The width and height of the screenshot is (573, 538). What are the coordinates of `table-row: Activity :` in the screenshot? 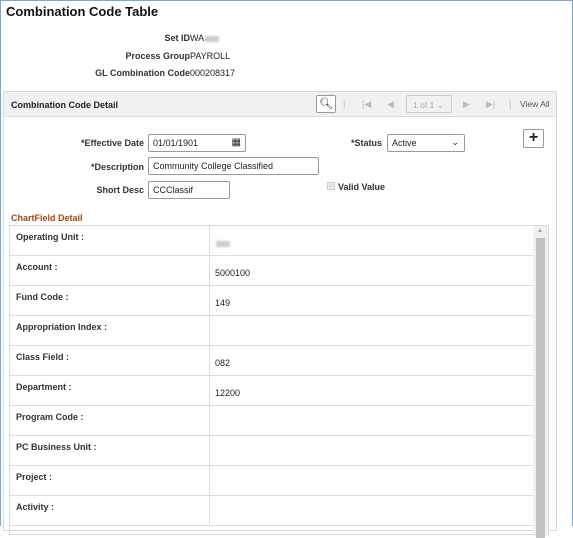 It's located at (271, 511).